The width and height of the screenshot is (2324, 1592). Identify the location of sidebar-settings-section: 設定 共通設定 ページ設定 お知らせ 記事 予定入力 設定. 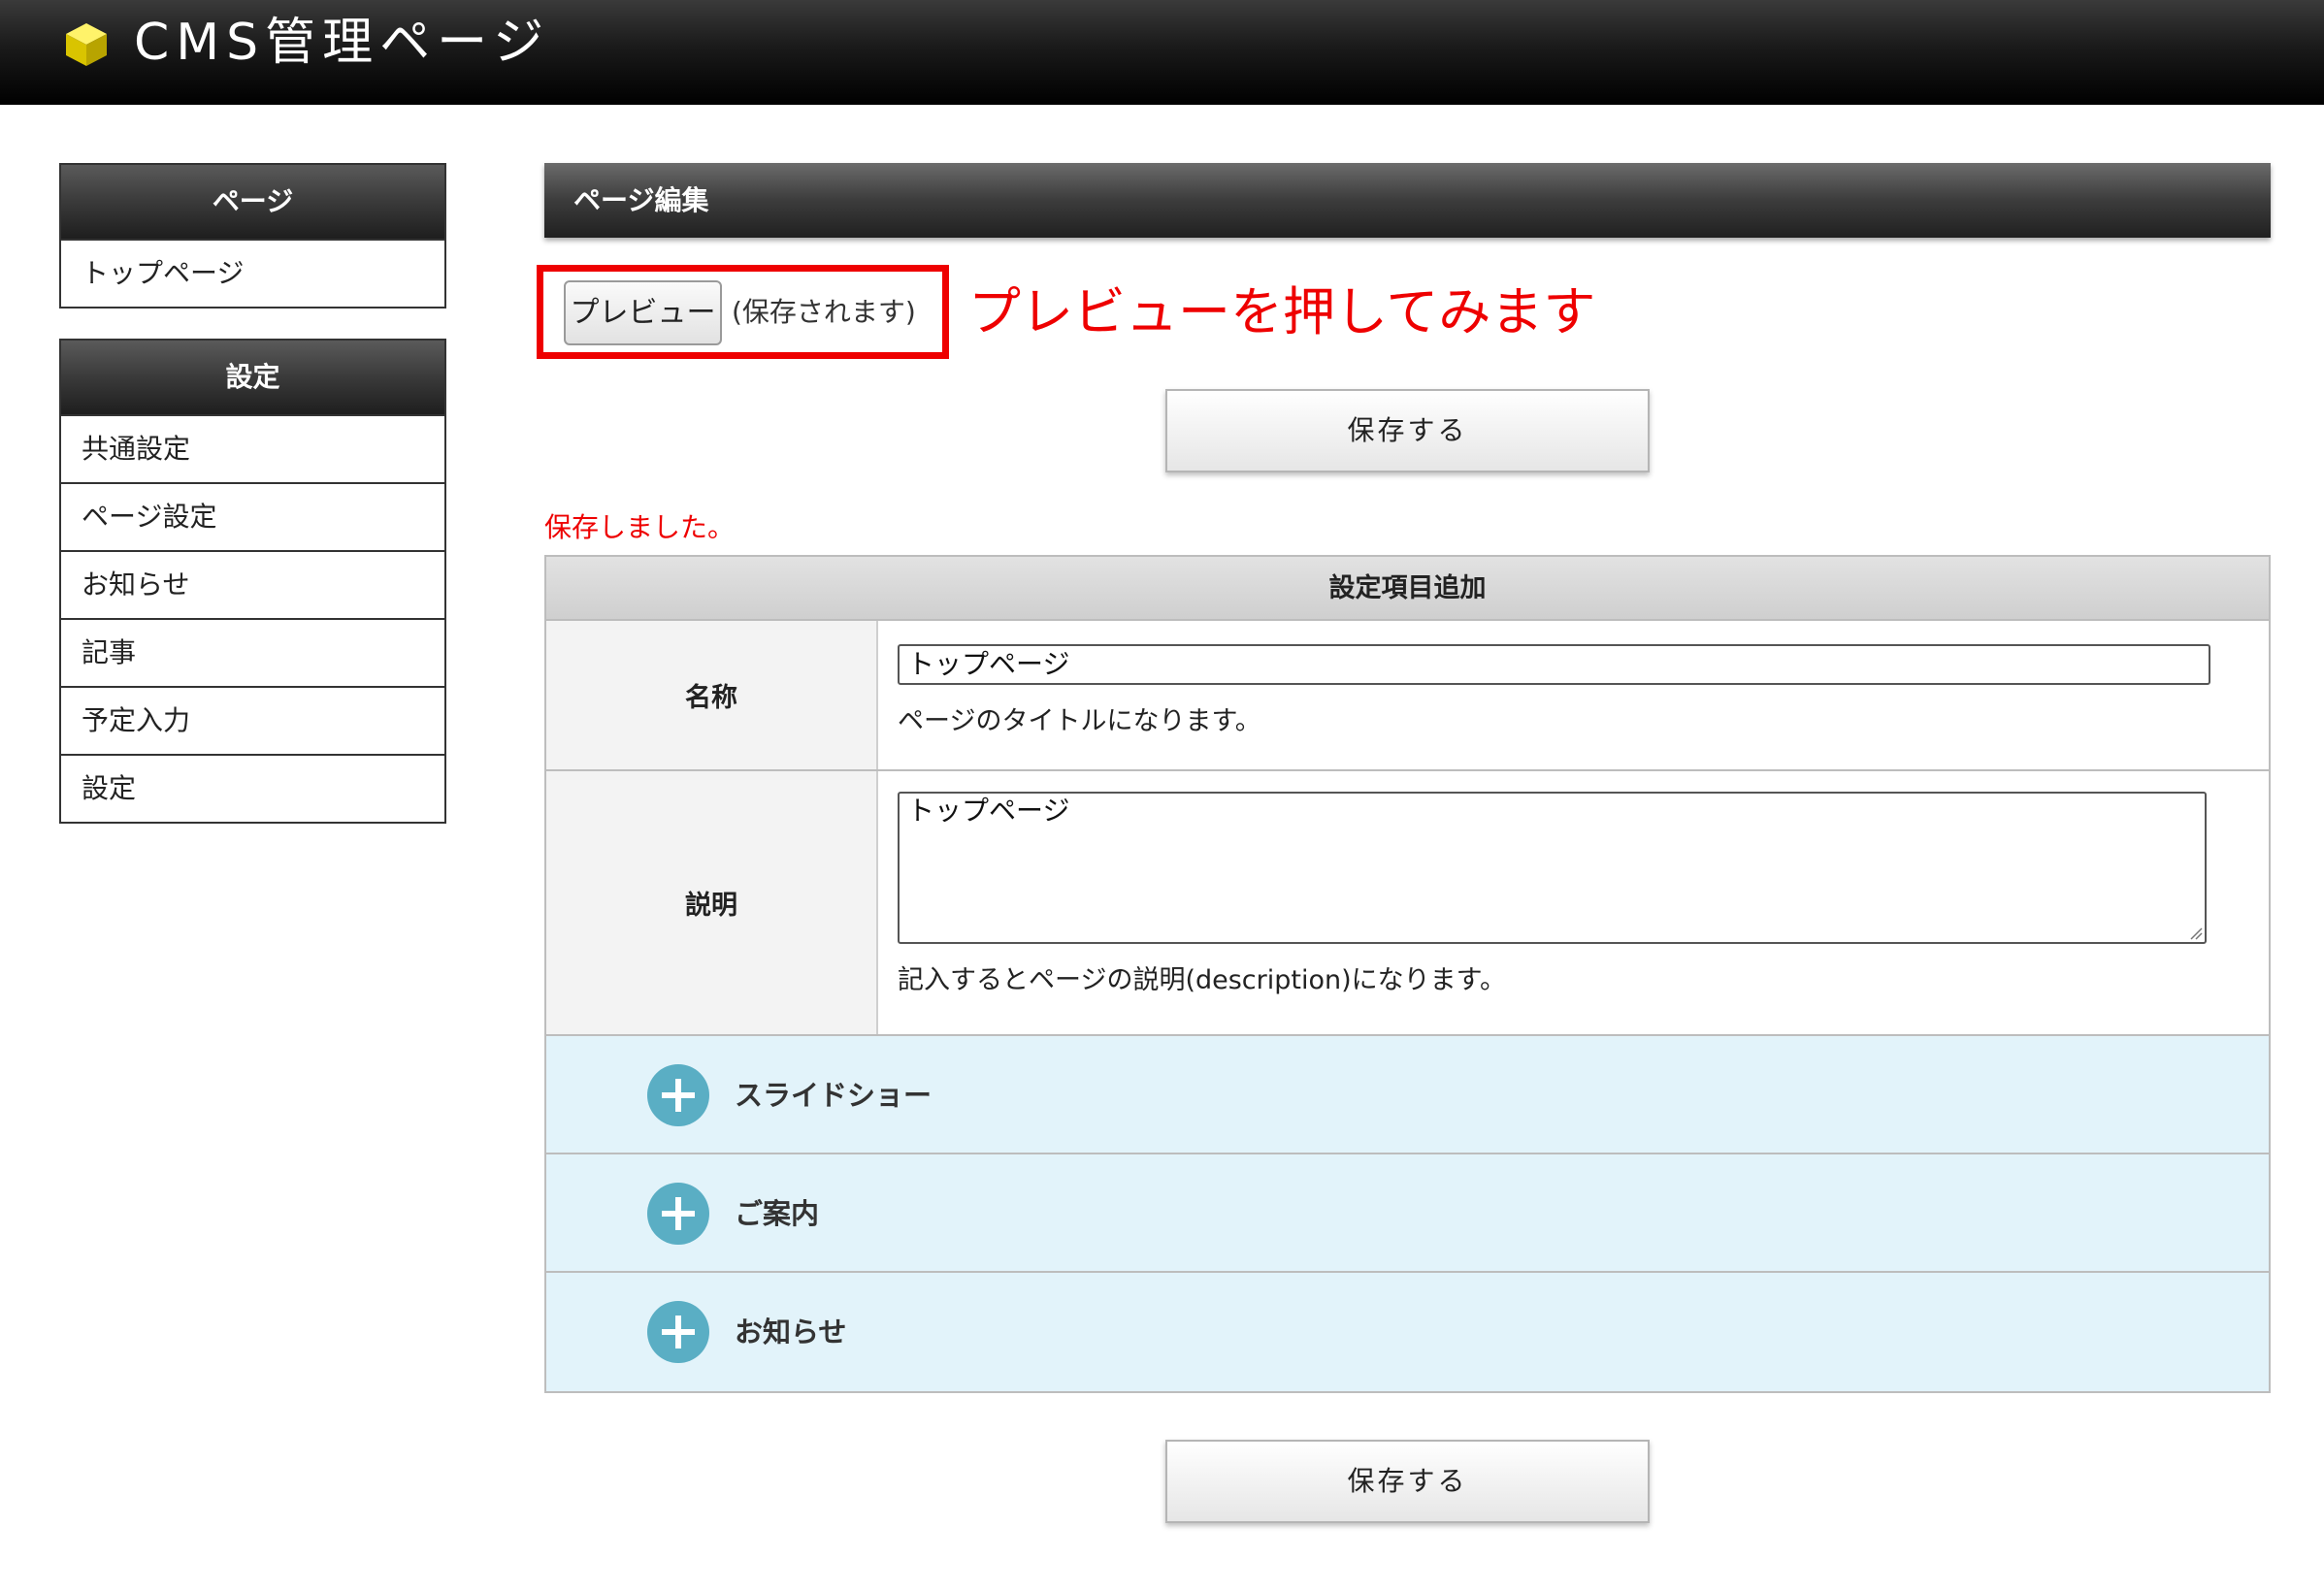
(253, 581).